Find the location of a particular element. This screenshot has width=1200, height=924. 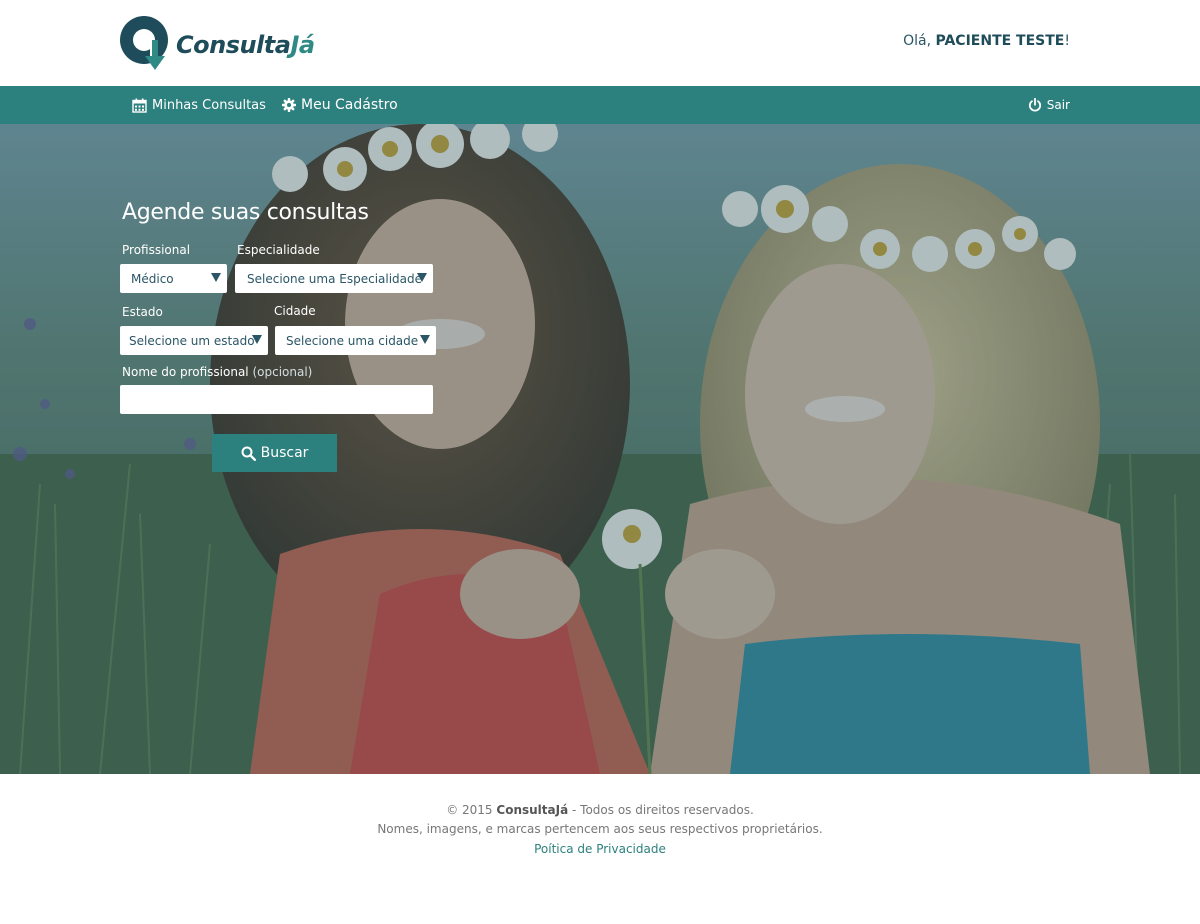

copyright-prefix: © 2015 is located at coordinates (469, 810).